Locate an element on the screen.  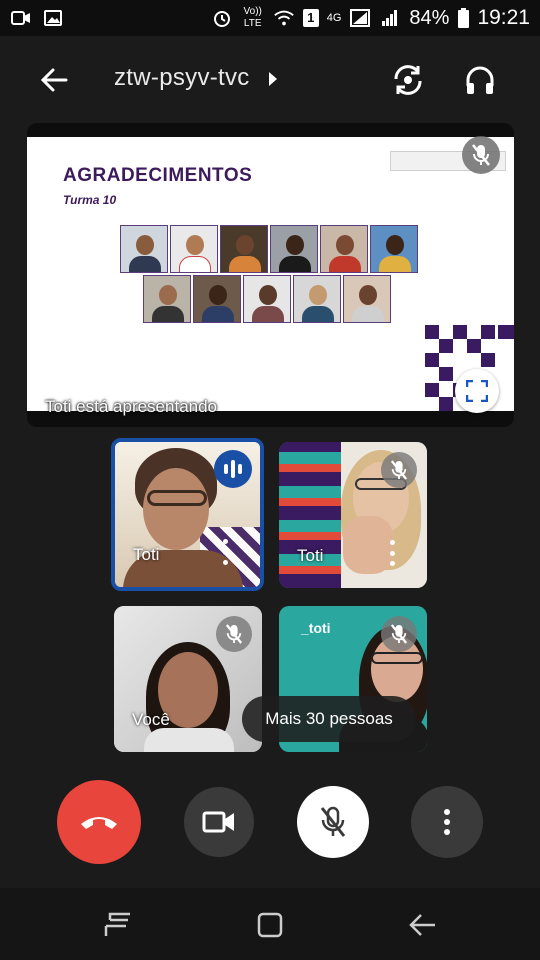
fullscreen-button is located at coordinates (477, 391).